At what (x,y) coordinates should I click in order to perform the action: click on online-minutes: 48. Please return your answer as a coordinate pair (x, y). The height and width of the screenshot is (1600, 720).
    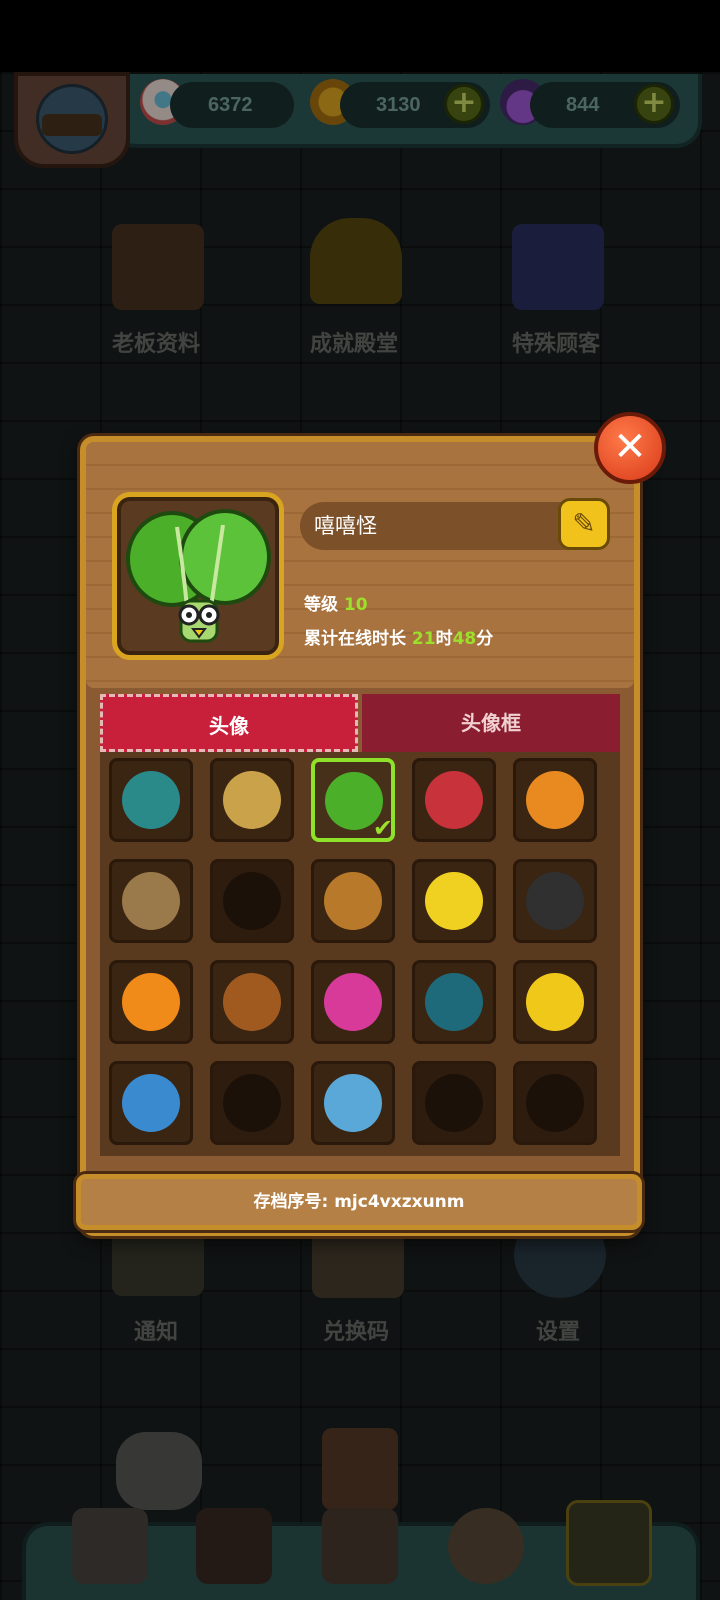
    Looking at the image, I should click on (464, 639).